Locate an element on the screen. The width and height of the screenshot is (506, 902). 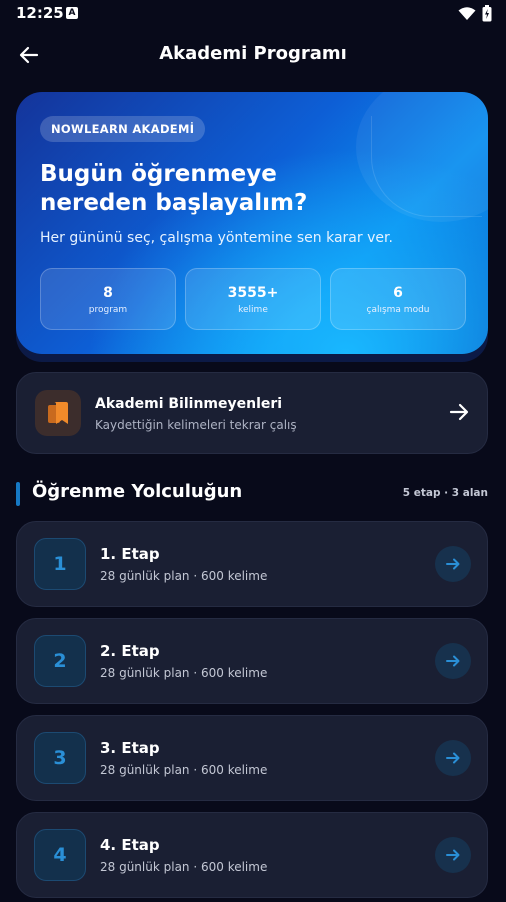
stat-value: 3555+ is located at coordinates (253, 293).